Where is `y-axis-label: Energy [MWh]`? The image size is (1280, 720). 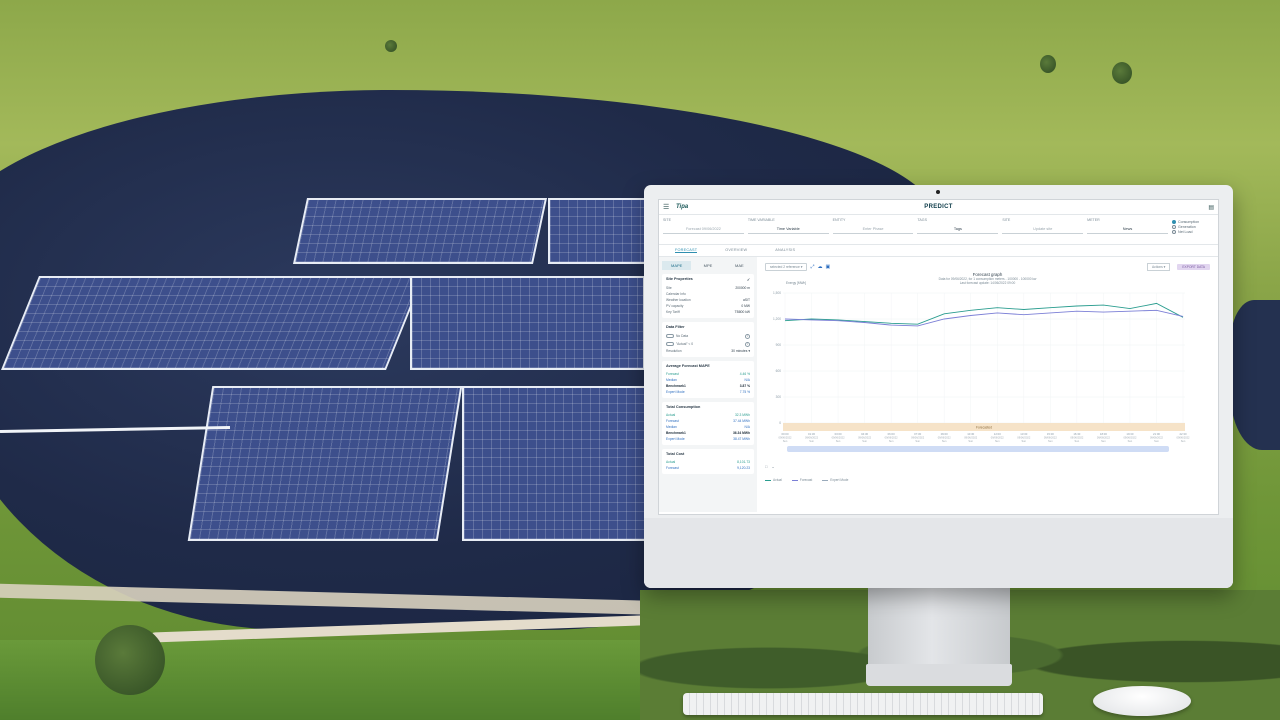 y-axis-label: Energy [MWh] is located at coordinates (796, 283).